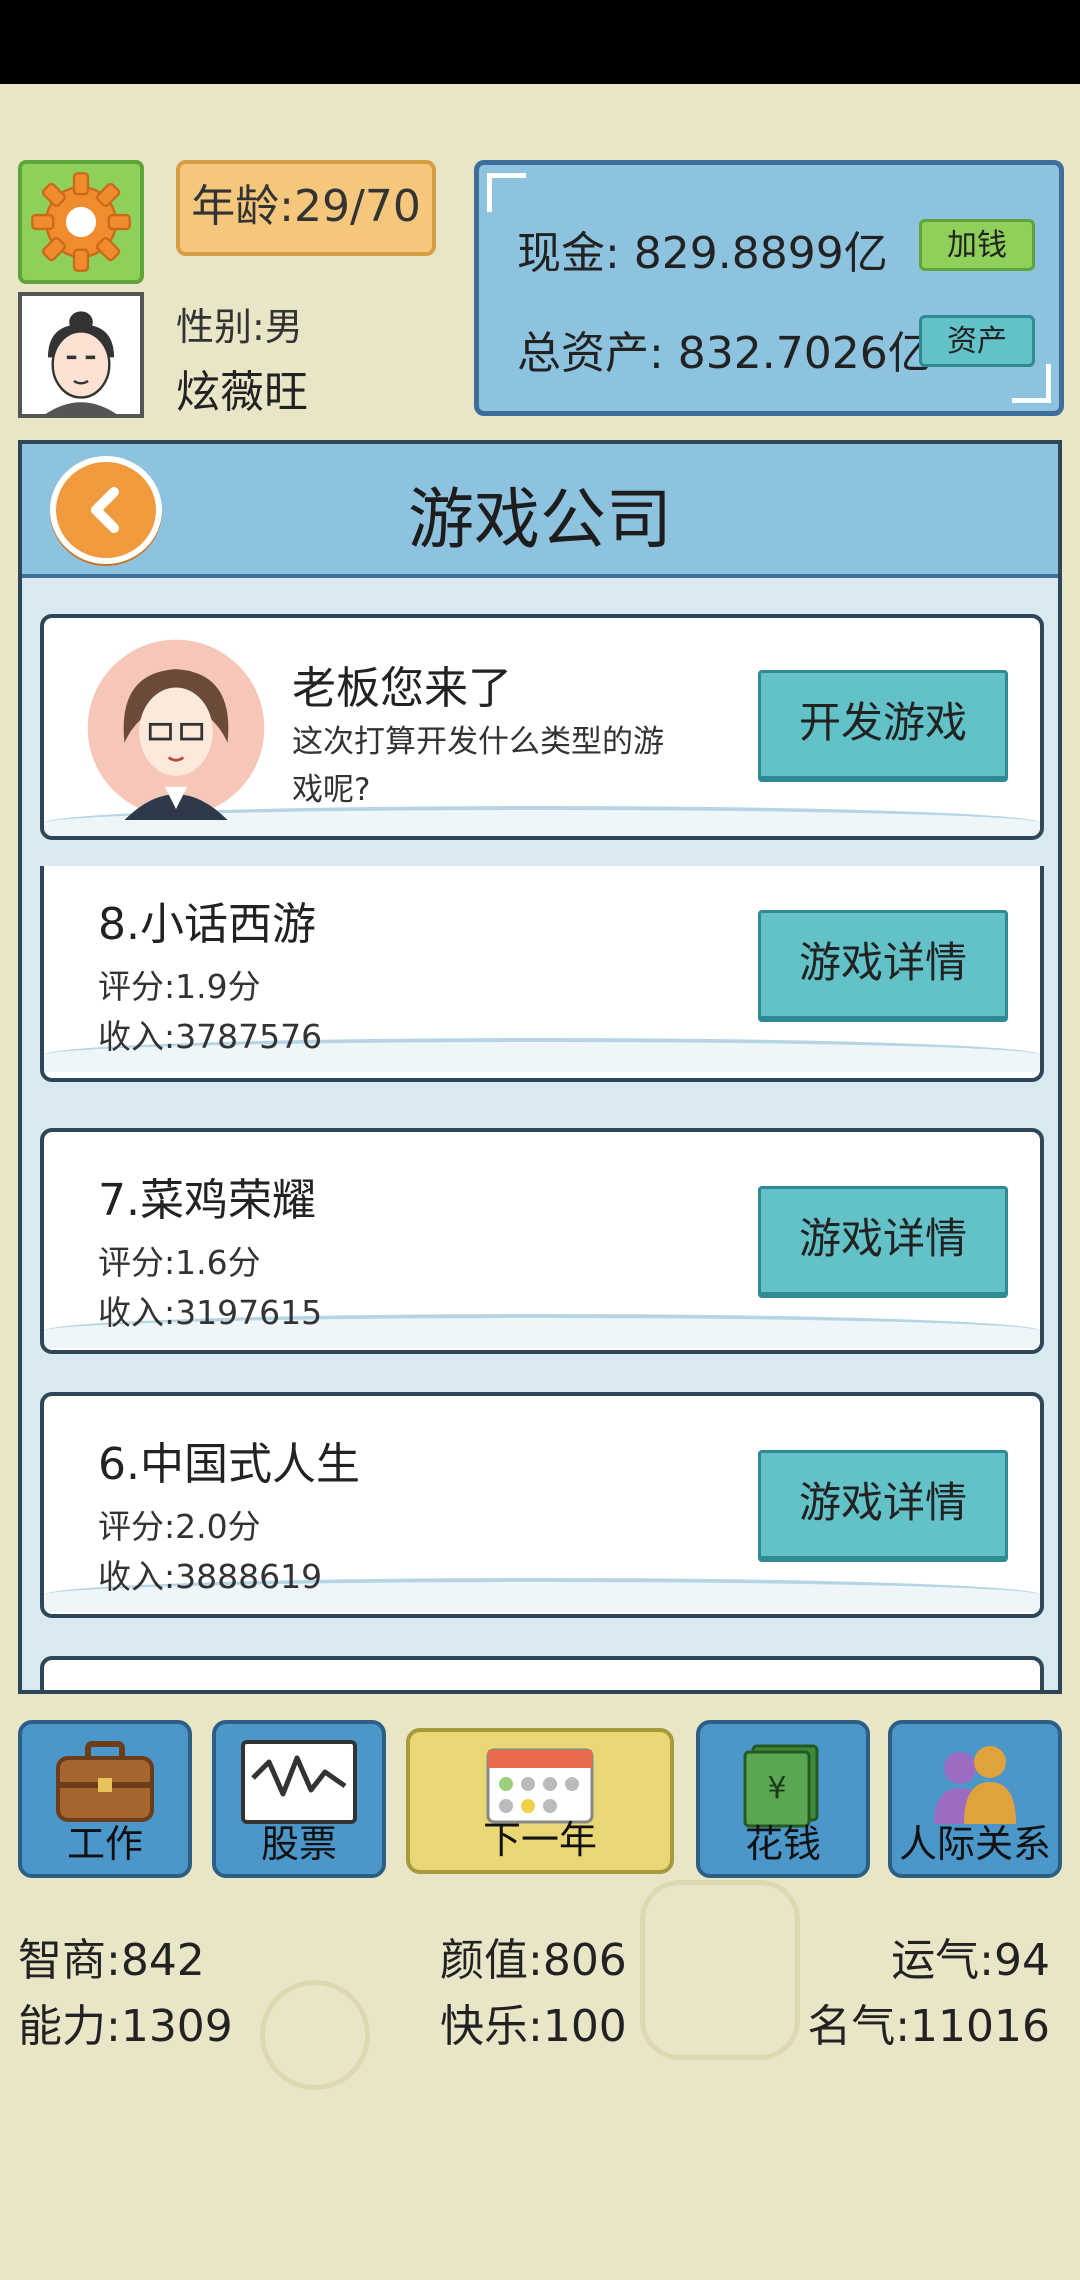 This screenshot has width=1080, height=2280. Describe the element at coordinates (176, 729) in the screenshot. I see `secretary-portrait-icon` at that location.